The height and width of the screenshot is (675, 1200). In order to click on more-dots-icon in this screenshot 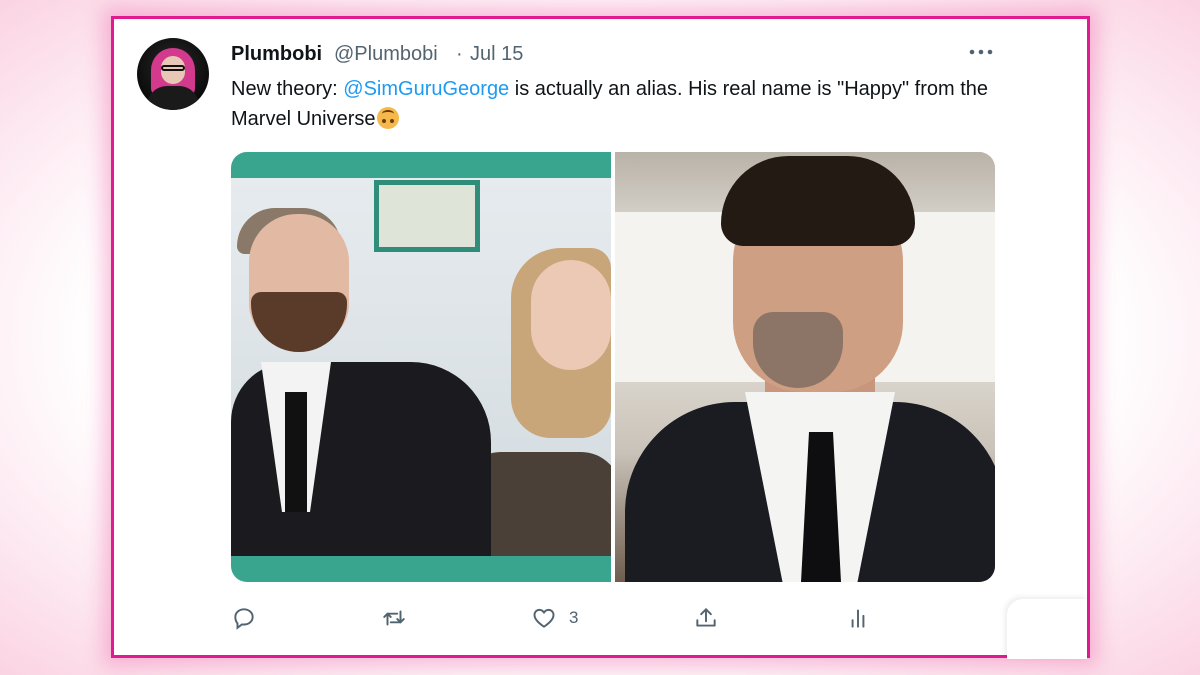, I will do `click(981, 52)`.